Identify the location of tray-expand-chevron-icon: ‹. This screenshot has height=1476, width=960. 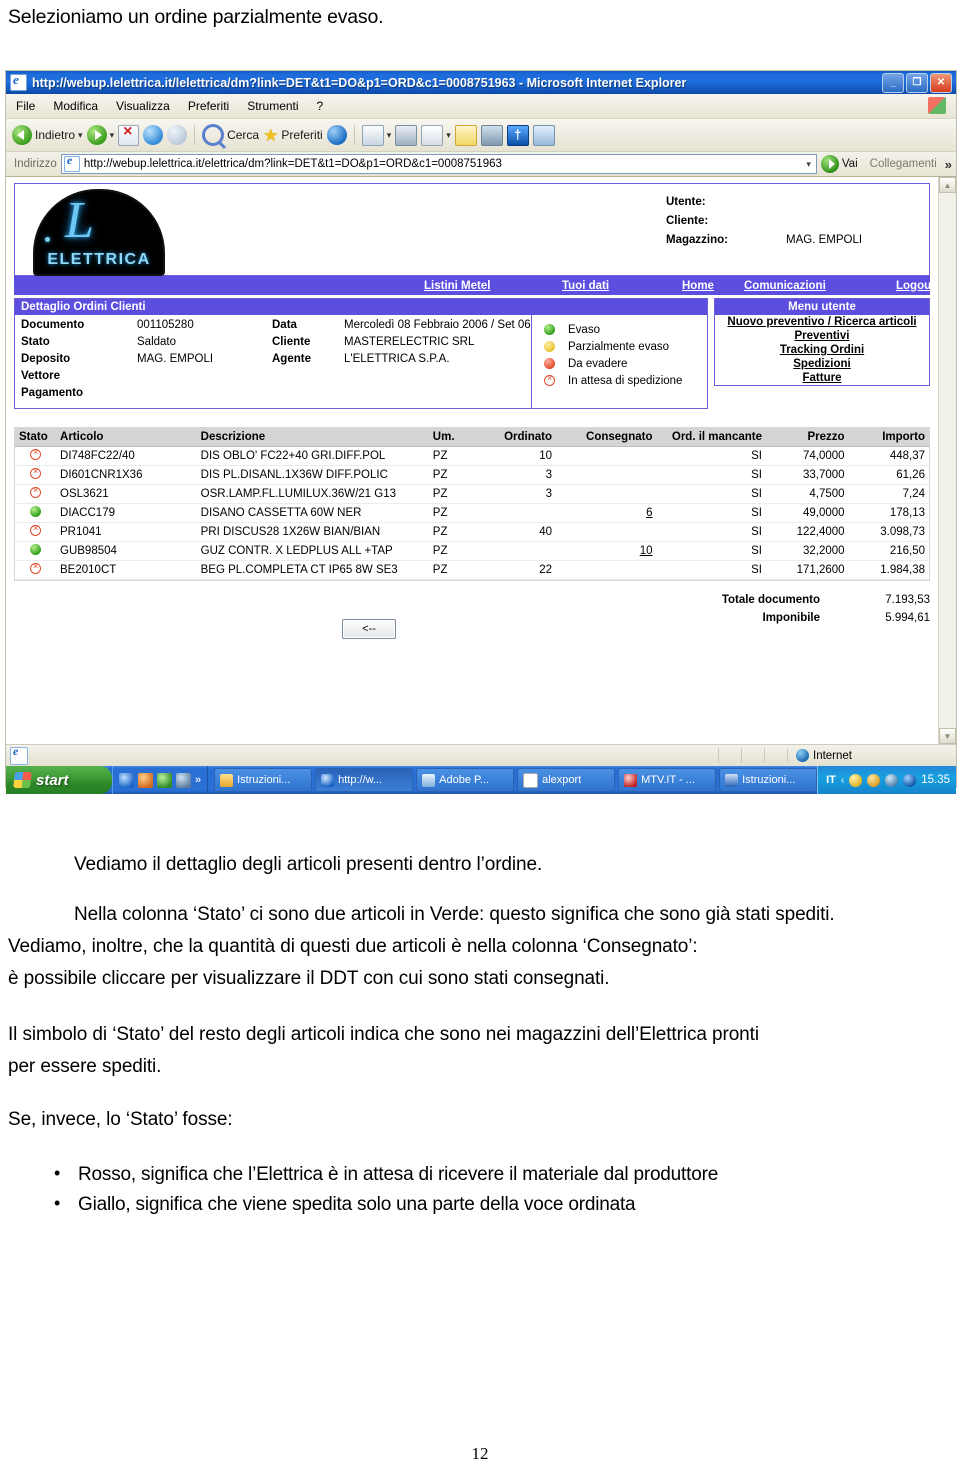
(842, 780).